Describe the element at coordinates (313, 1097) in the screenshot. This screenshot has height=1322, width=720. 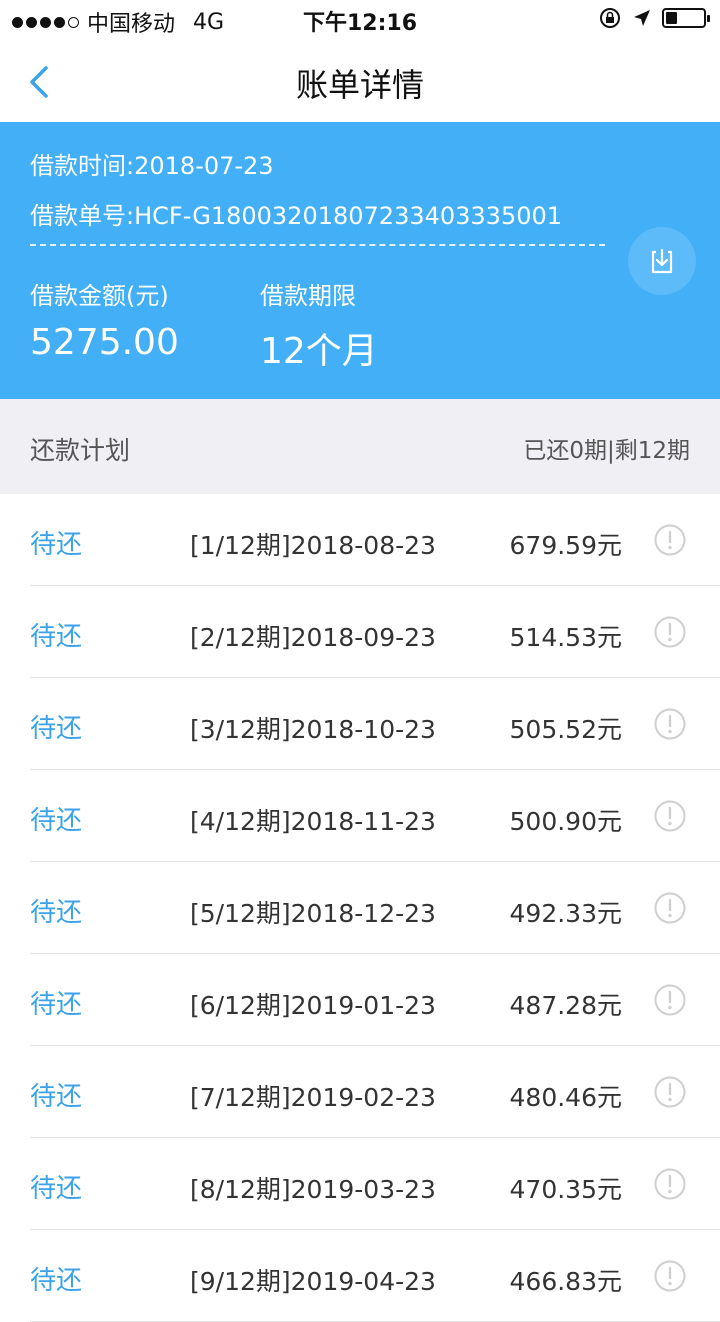
I see `installment-period: [7/12期]2019-02-23` at that location.